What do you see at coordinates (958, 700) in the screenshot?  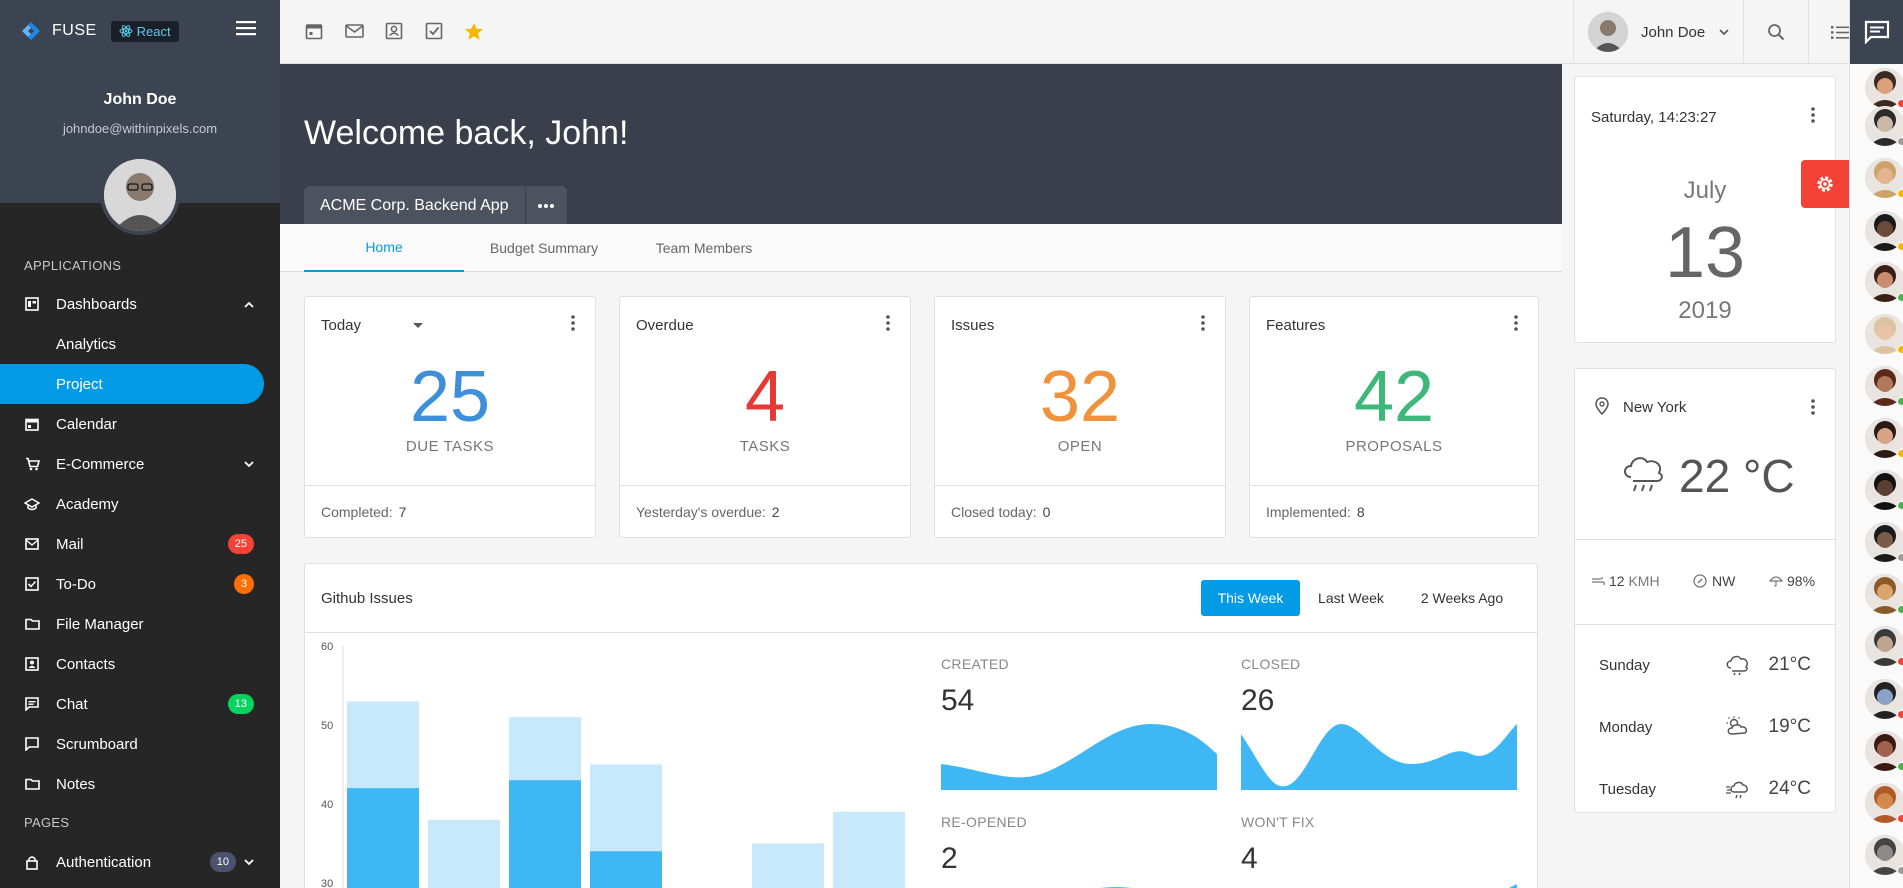 I see `stat-created-value: 54` at bounding box center [958, 700].